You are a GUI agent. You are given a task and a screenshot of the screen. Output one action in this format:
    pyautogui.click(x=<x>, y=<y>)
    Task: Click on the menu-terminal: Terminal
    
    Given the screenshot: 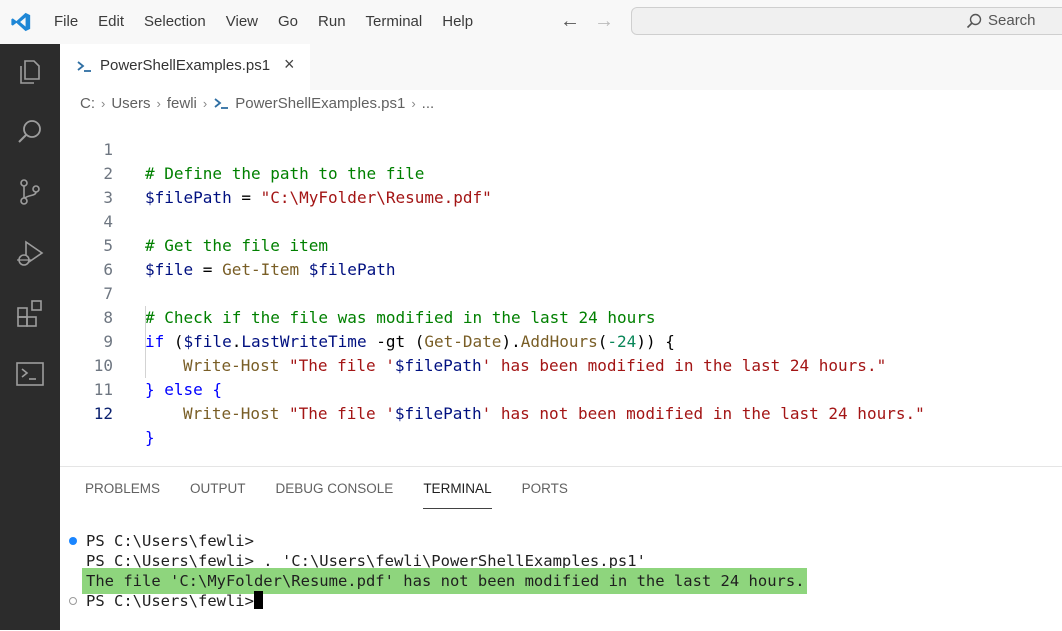 What is the action you would take?
    pyautogui.click(x=394, y=22)
    